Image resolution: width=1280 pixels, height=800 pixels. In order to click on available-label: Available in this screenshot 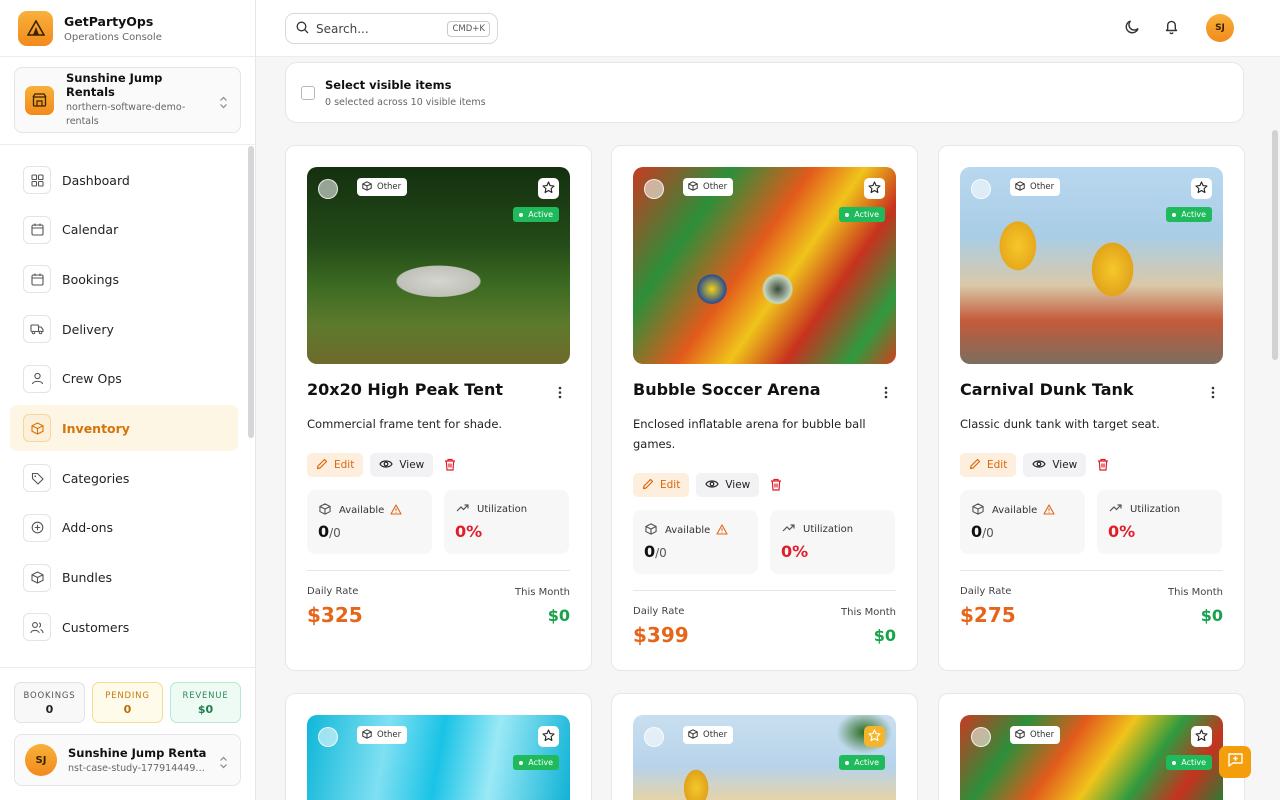, I will do `click(1015, 510)`.